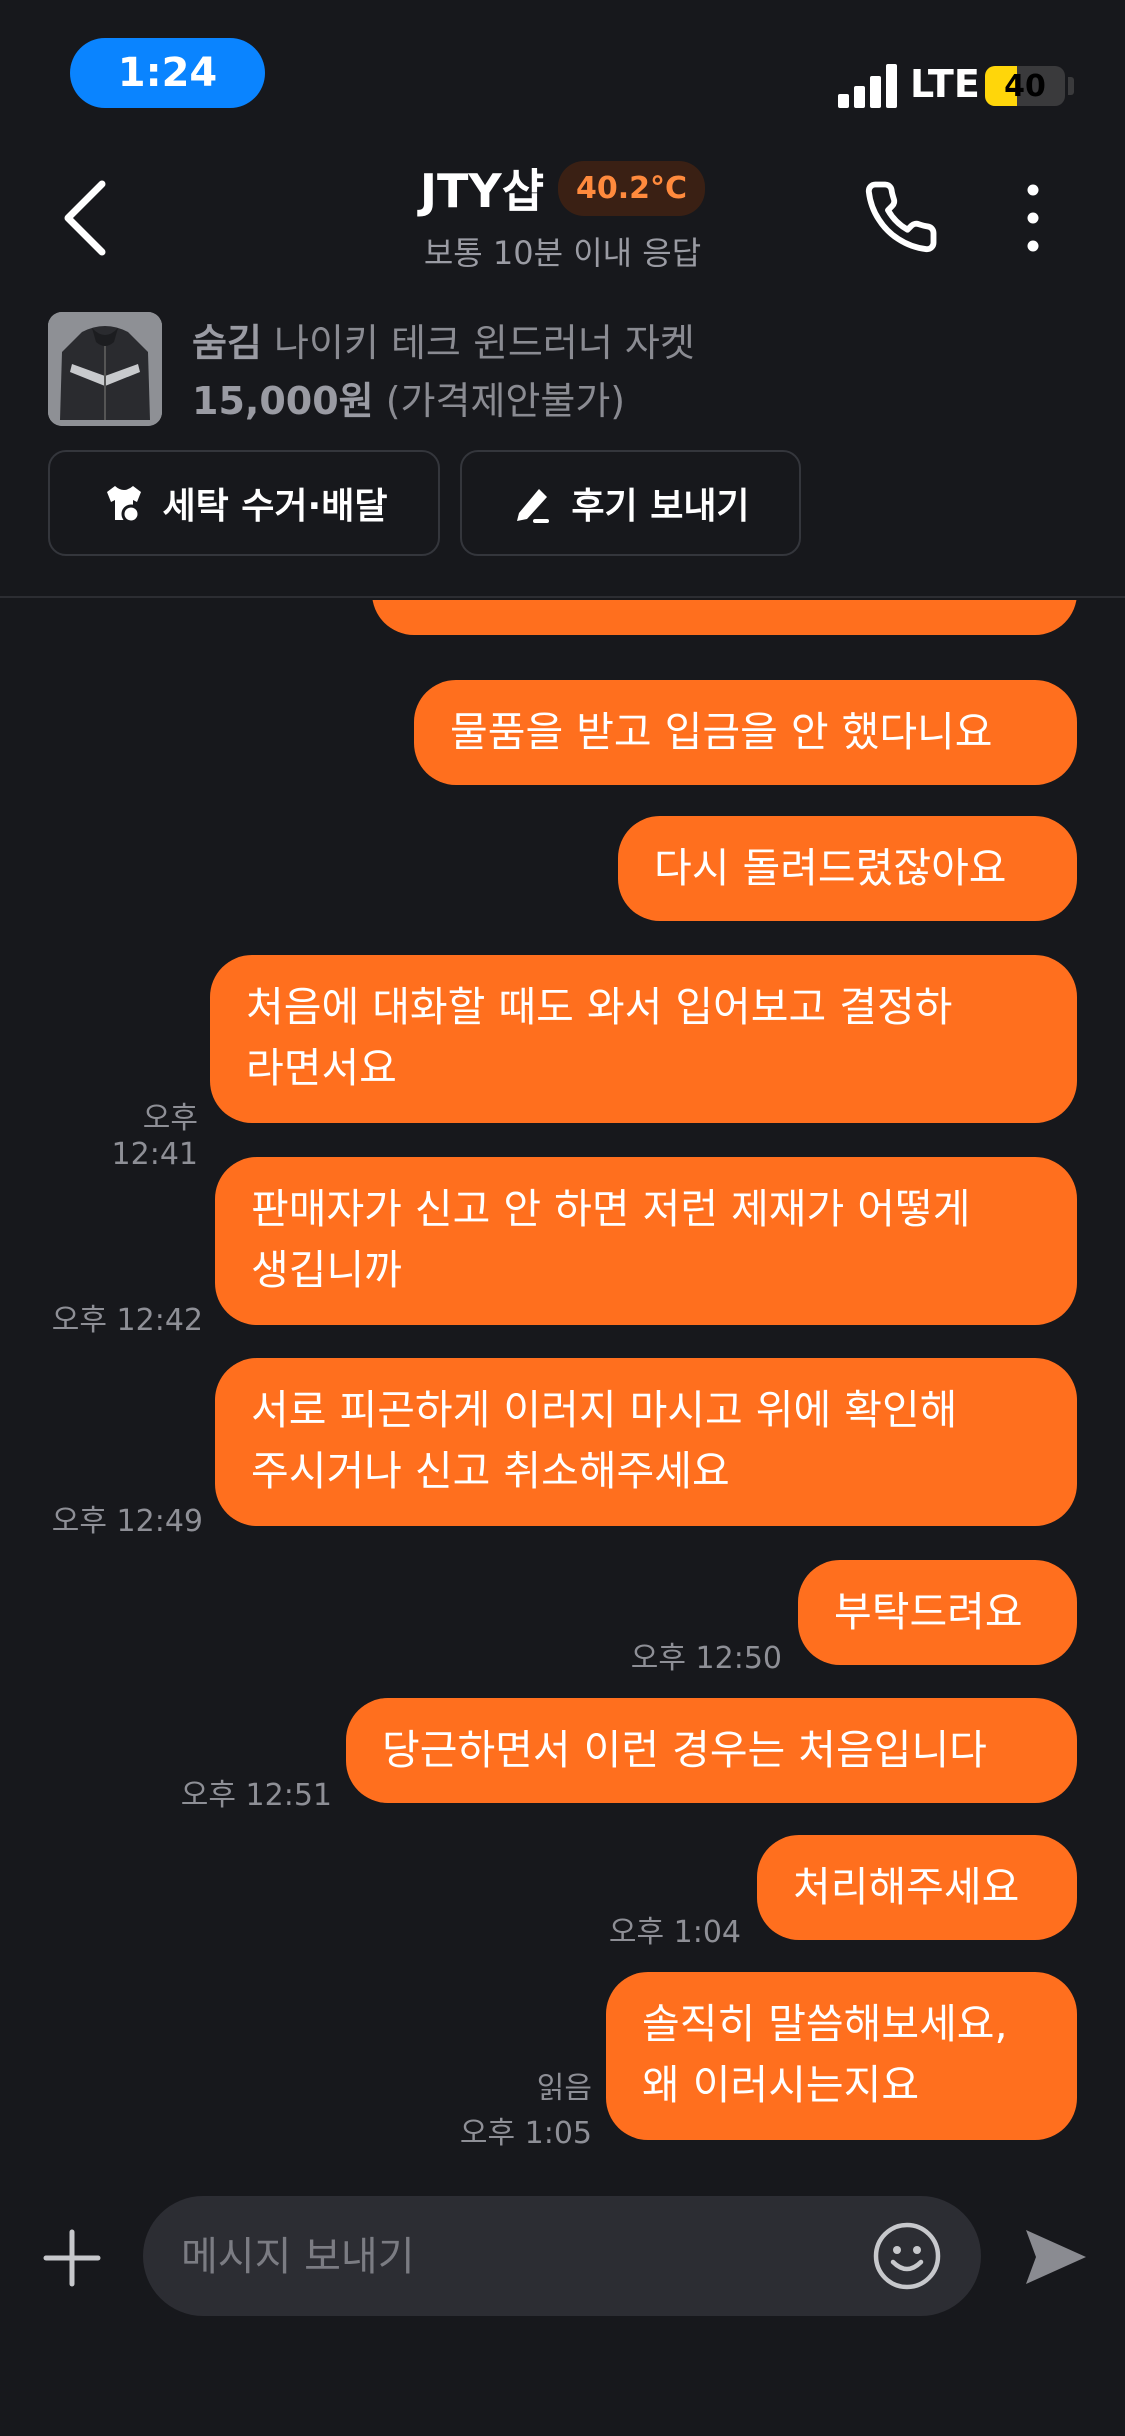  Describe the element at coordinates (711, 1750) in the screenshot. I see `message-bubble: 당근하면서 이런 경우는 처음입니다` at that location.